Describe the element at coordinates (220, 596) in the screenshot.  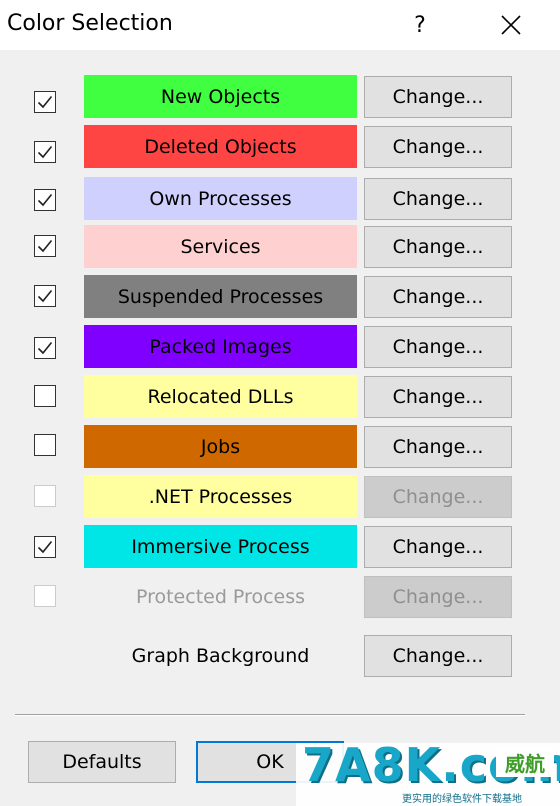
I see `color-swatch: Protected Process` at that location.